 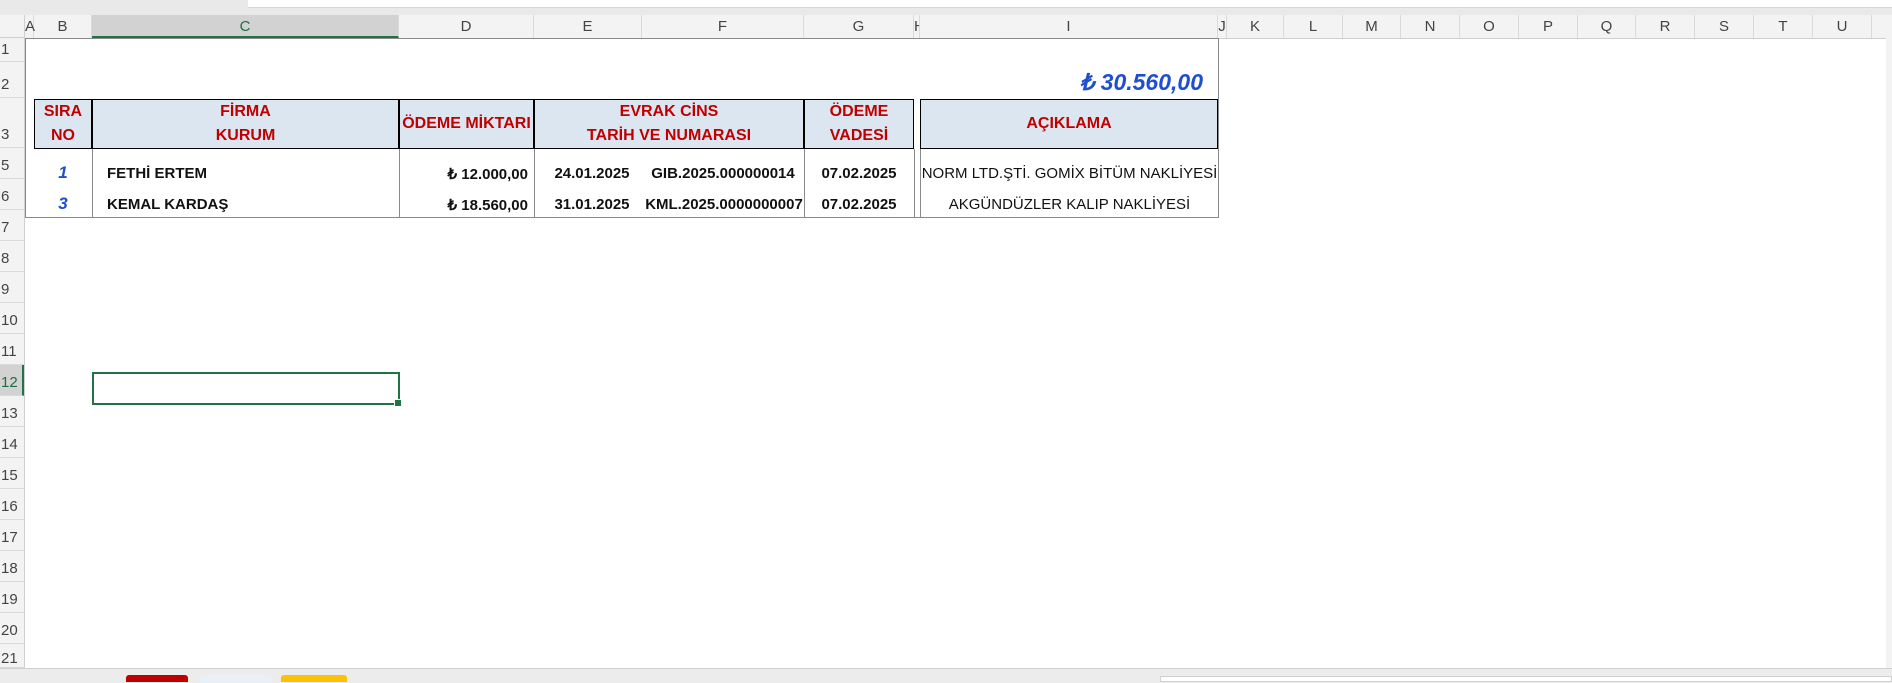 What do you see at coordinates (63, 206) in the screenshot?
I see `record-2-no: 3` at bounding box center [63, 206].